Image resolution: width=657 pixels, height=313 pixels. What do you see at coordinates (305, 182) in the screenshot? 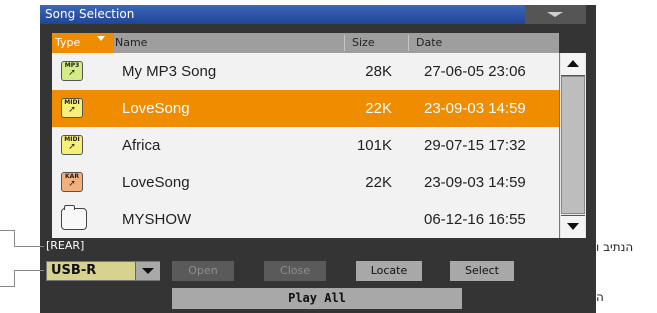
I see `file-row: KAR ➚ LoveSong 22K 23-09-03 14:59` at bounding box center [305, 182].